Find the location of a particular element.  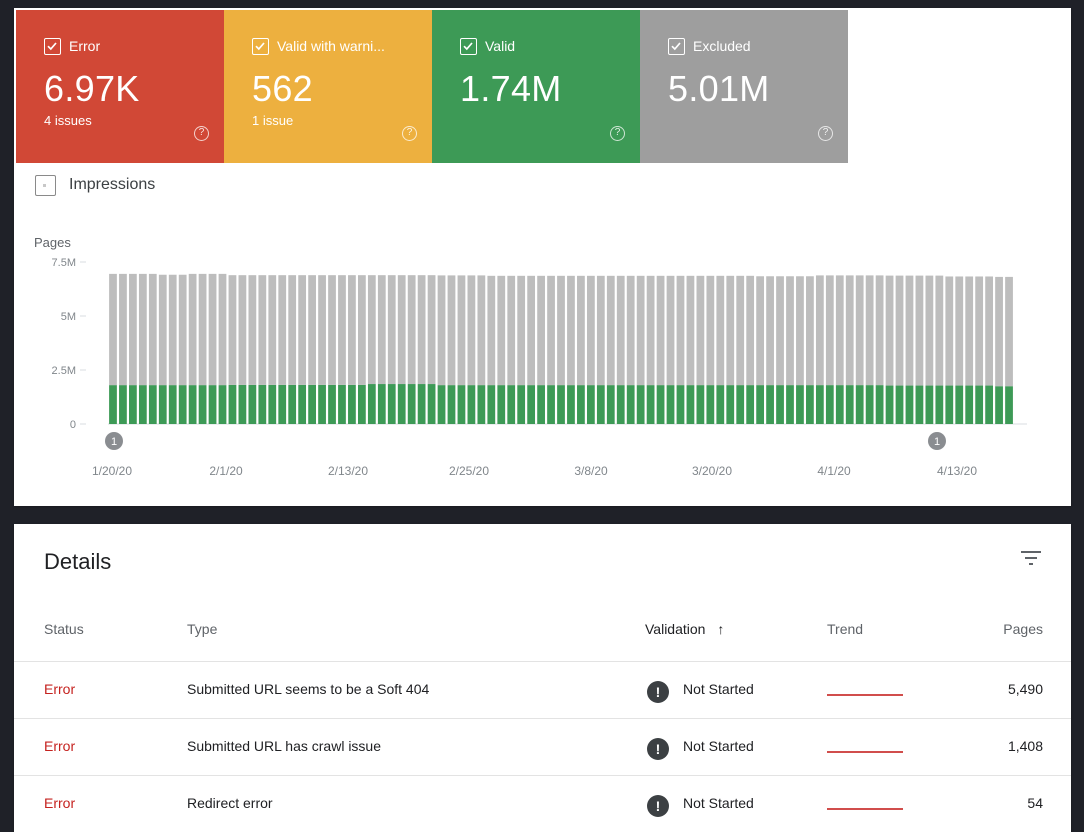

error-tile: Error 6.97K 4 issues ? is located at coordinates (120, 86).